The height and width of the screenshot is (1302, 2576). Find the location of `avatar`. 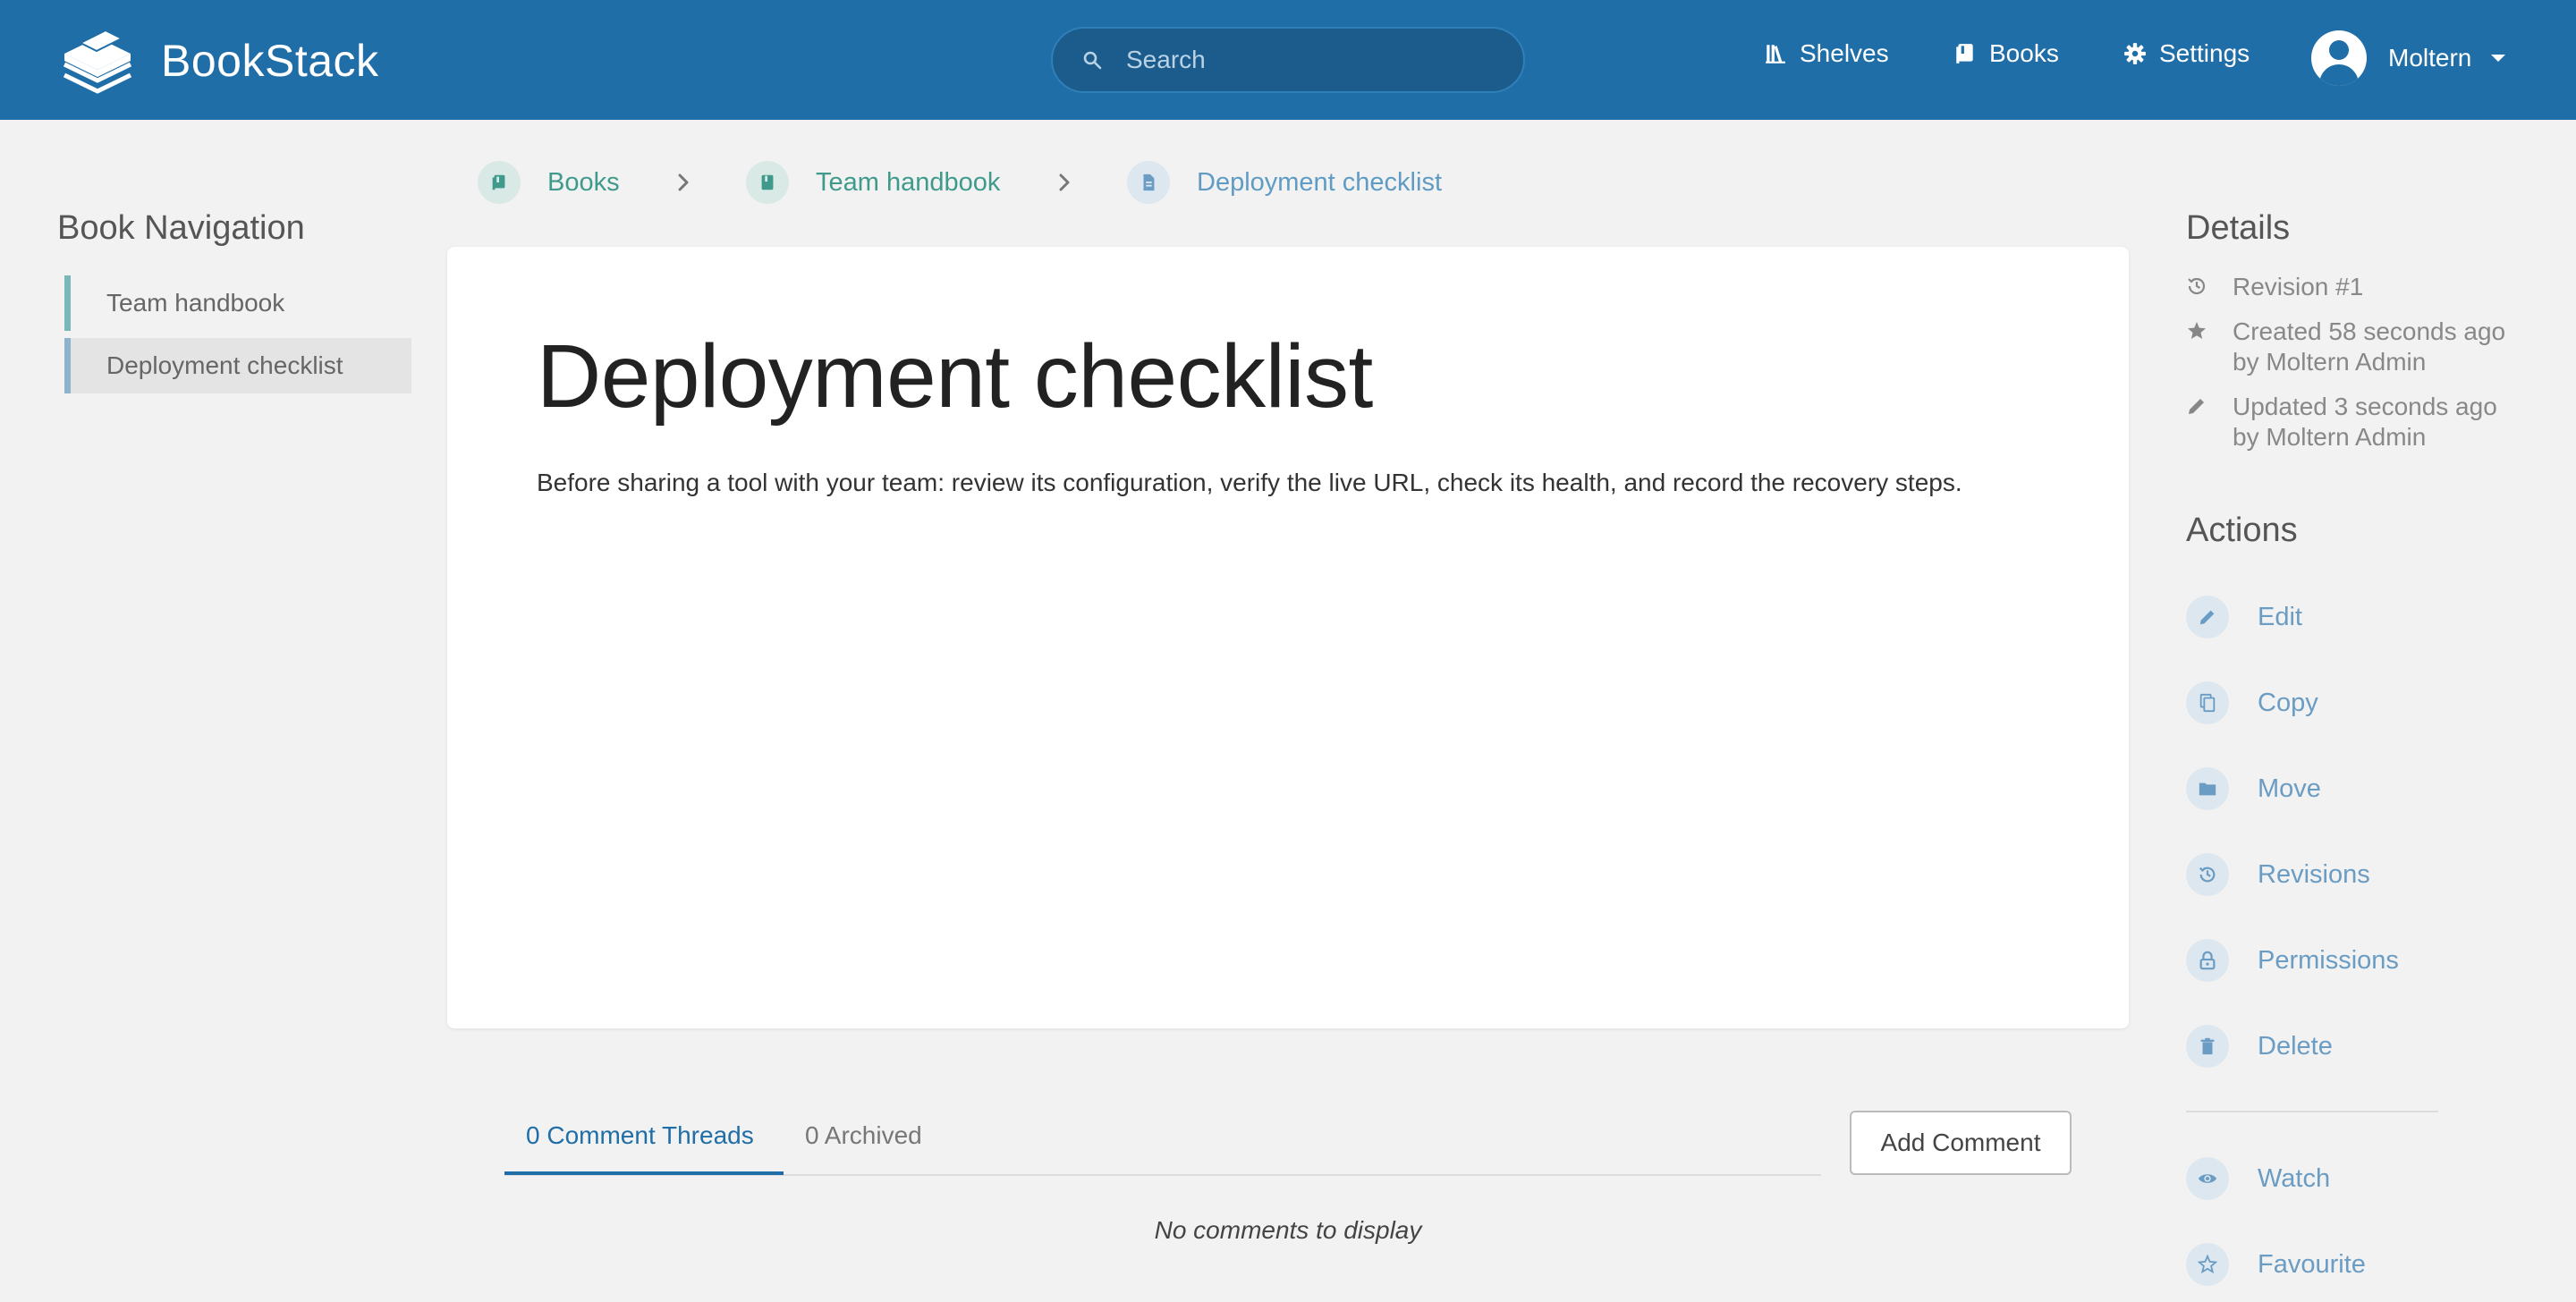

avatar is located at coordinates (2339, 58).